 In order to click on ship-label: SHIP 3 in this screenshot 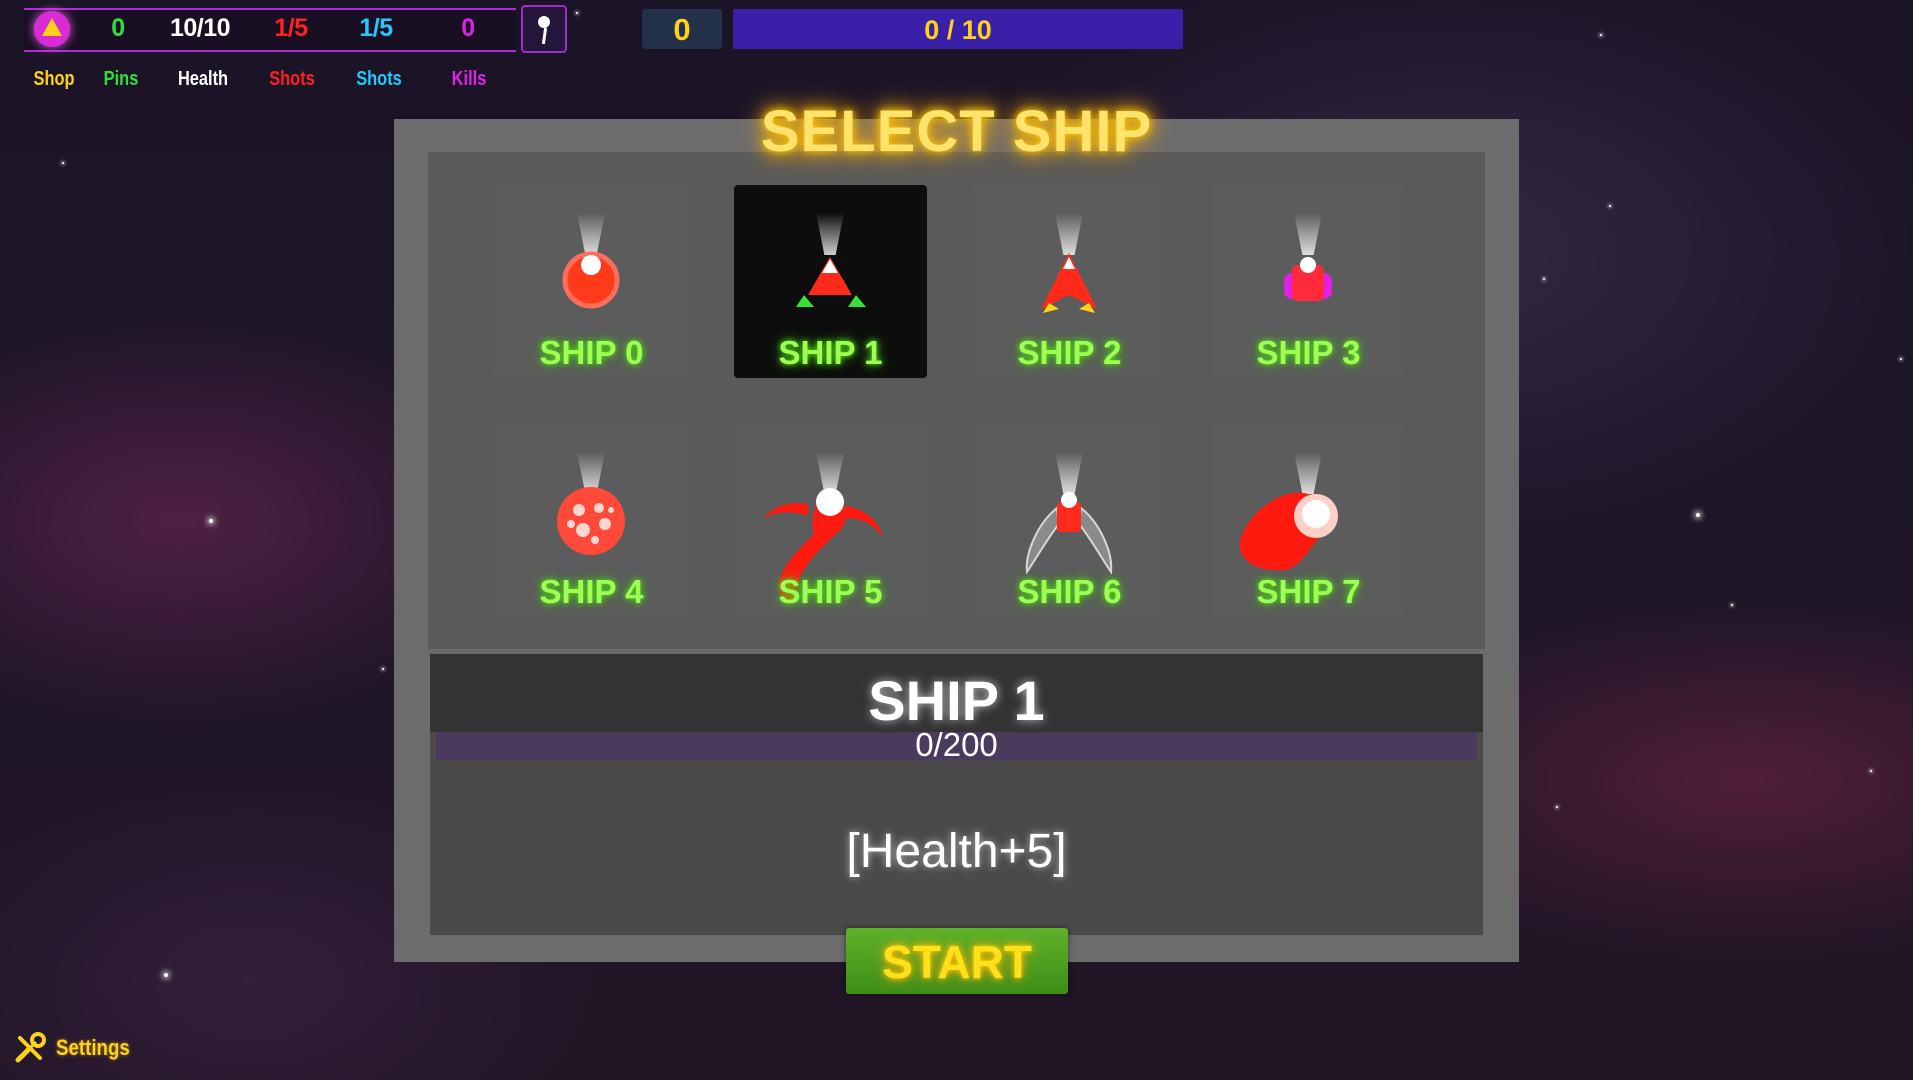, I will do `click(1308, 352)`.